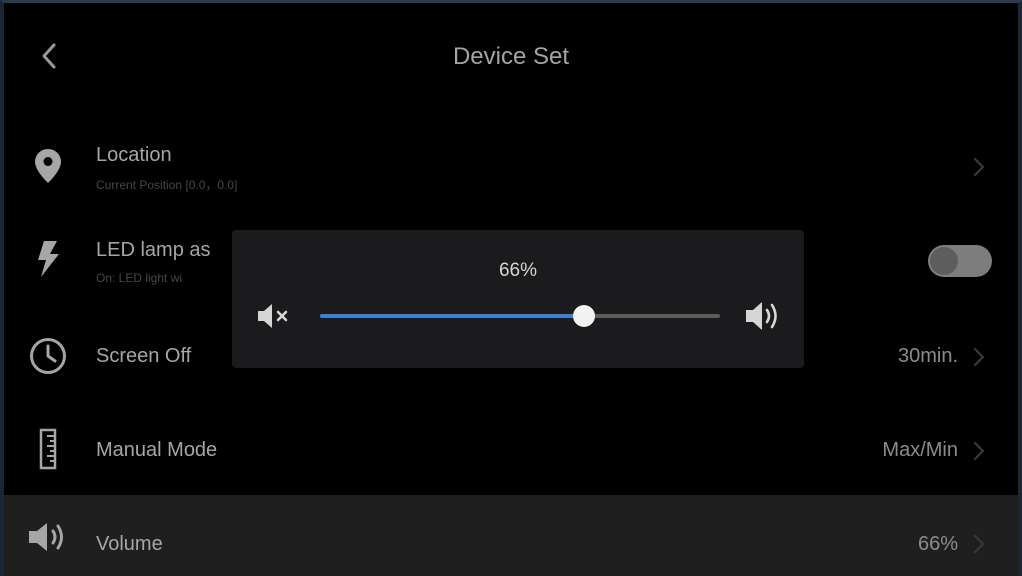  What do you see at coordinates (511, 535) in the screenshot?
I see `settings-row-volume: Volume 66%` at bounding box center [511, 535].